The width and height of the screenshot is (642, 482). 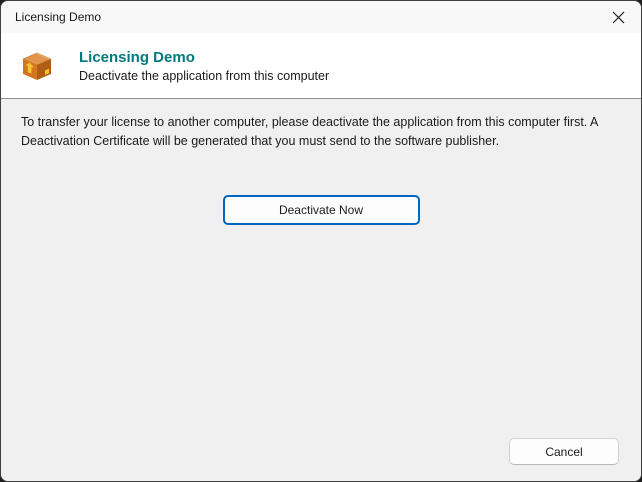 I want to click on cancel-button: Cancel, so click(x=564, y=451).